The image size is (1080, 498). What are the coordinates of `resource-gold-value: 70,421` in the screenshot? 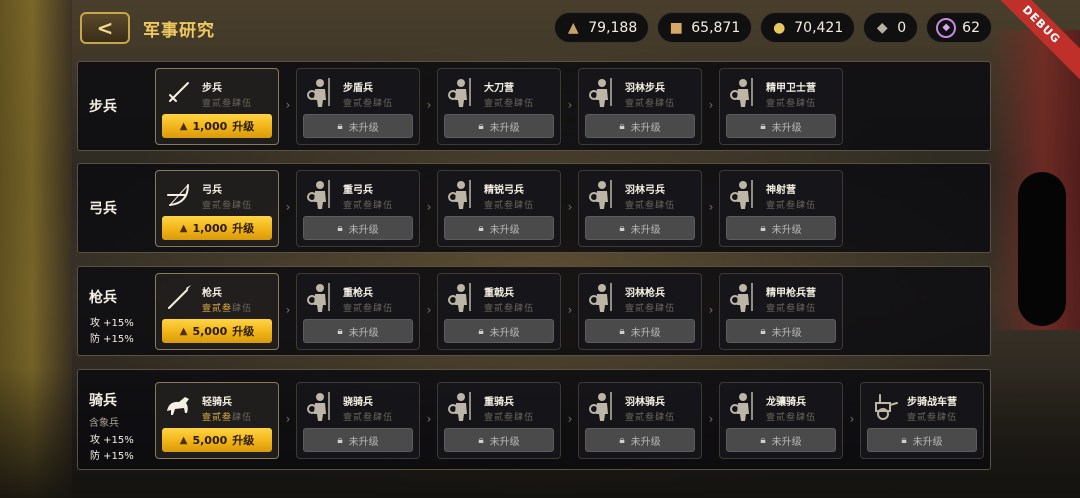 It's located at (819, 27).